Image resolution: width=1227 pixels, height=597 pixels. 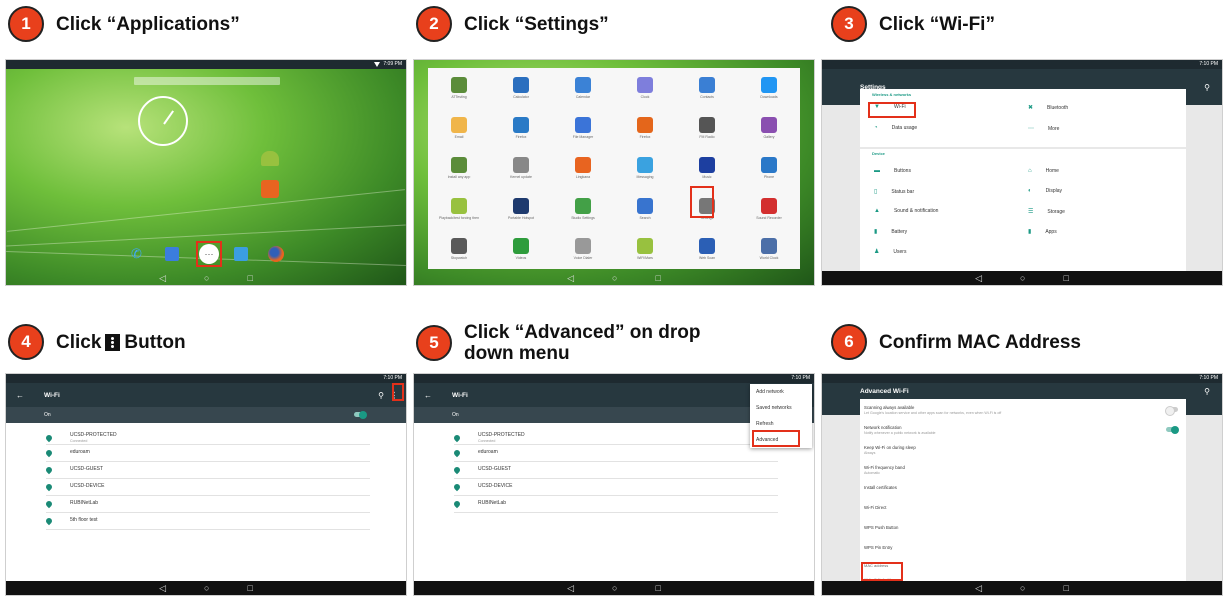 I want to click on app-downloads: Downloads, so click(x=769, y=88).